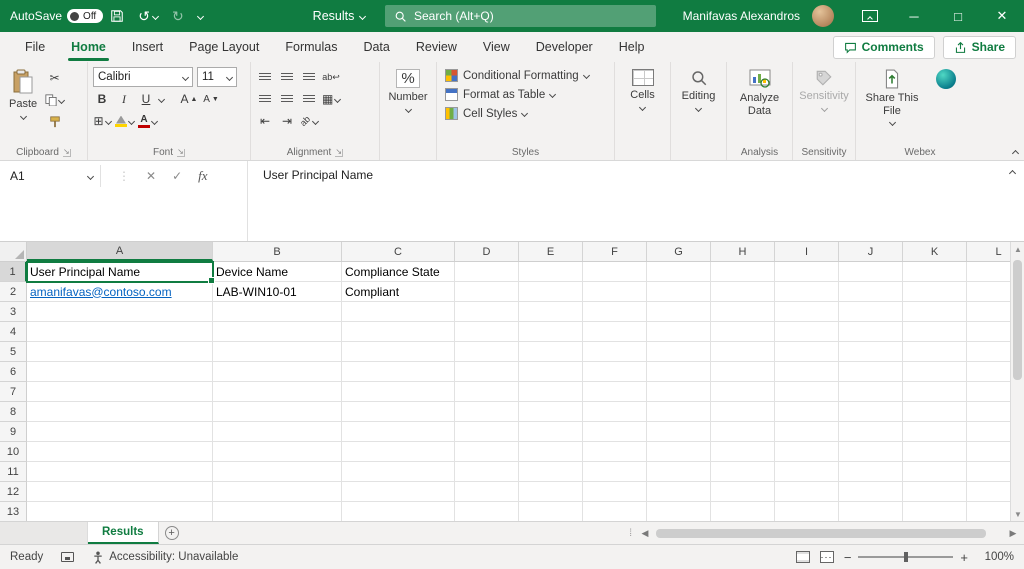  What do you see at coordinates (44, 533) in the screenshot?
I see `sheet-nav-area` at bounding box center [44, 533].